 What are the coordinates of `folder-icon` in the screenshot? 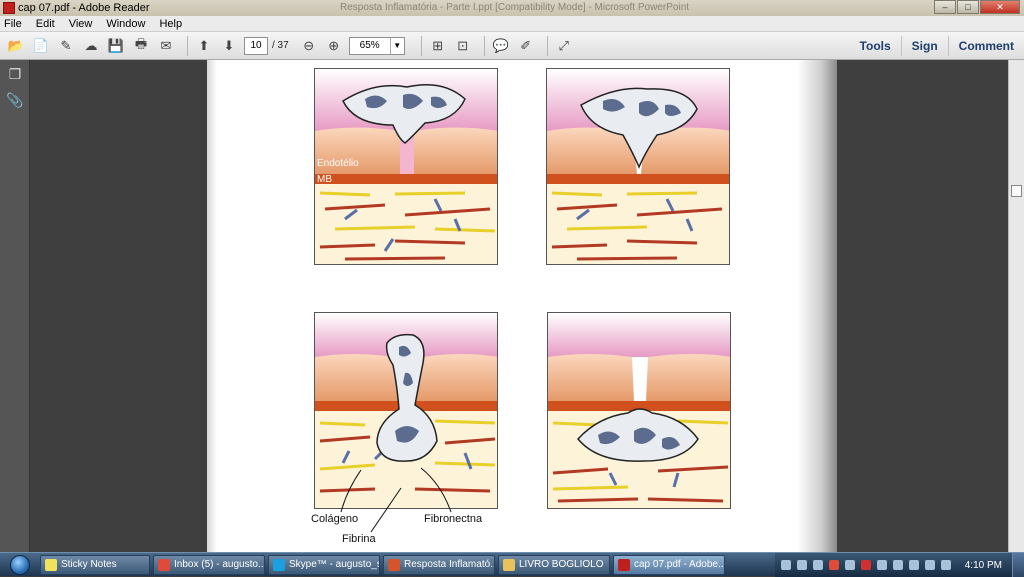 It's located at (509, 564).